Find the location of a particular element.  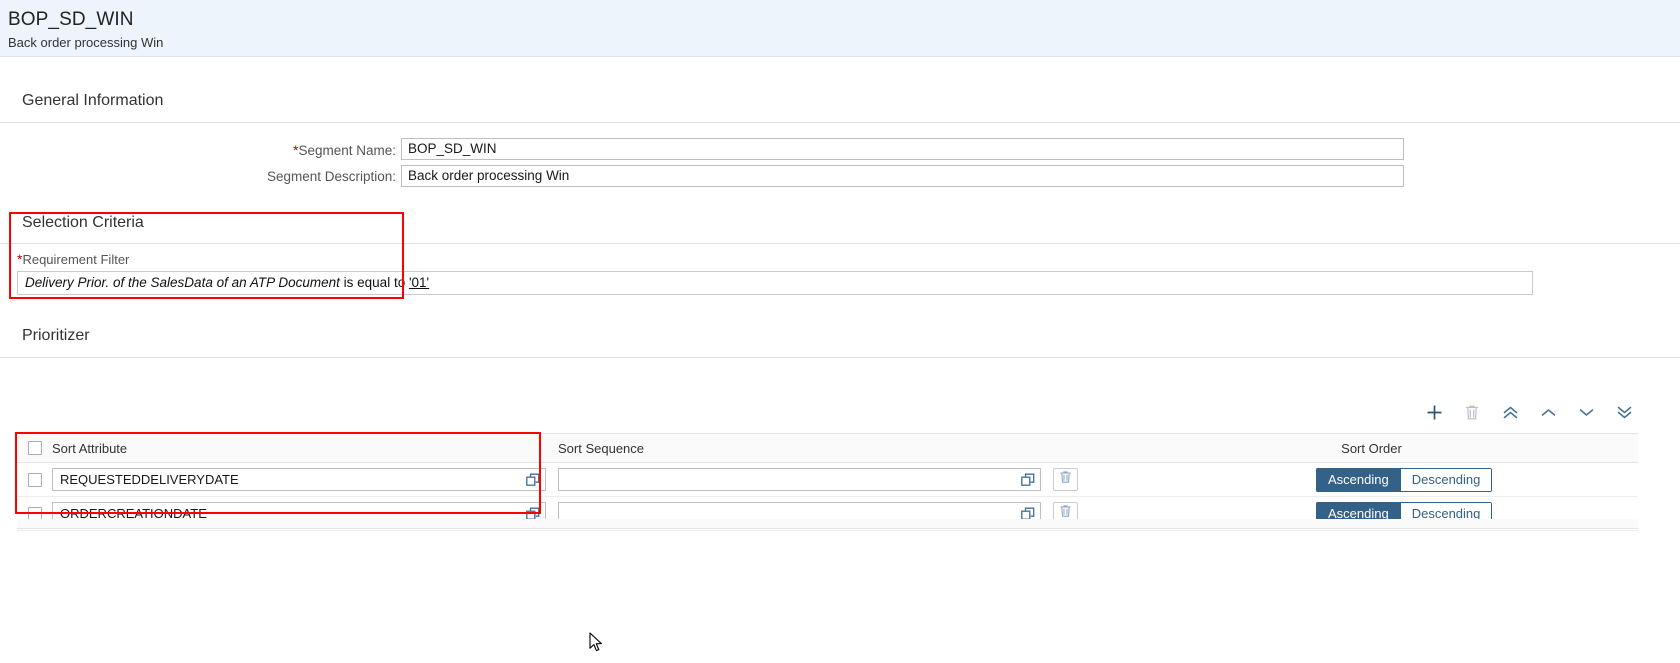

table-footer is located at coordinates (827, 524).